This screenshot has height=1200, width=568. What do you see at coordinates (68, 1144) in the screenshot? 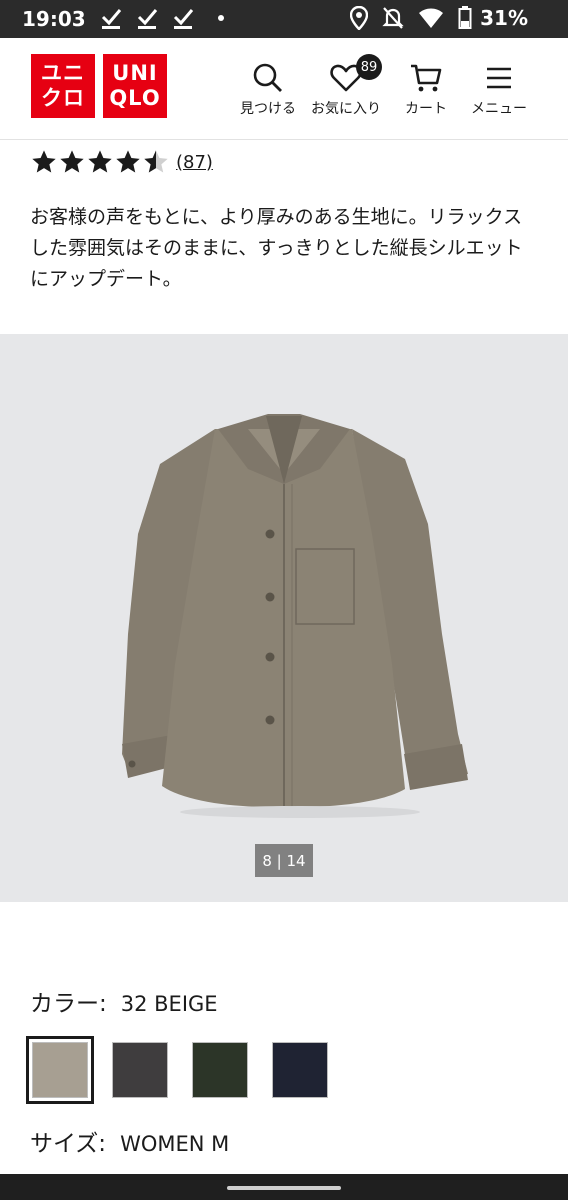
I see `size-label: サイズ:` at bounding box center [68, 1144].